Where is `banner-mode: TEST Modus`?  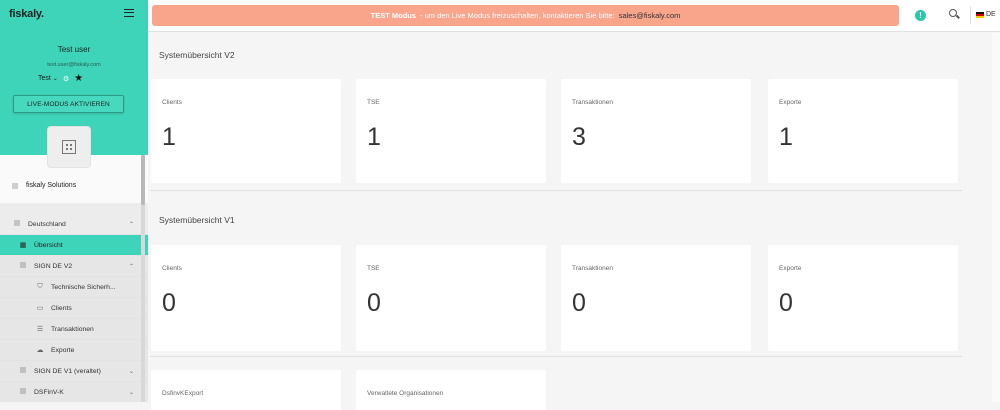
banner-mode: TEST Modus is located at coordinates (393, 15).